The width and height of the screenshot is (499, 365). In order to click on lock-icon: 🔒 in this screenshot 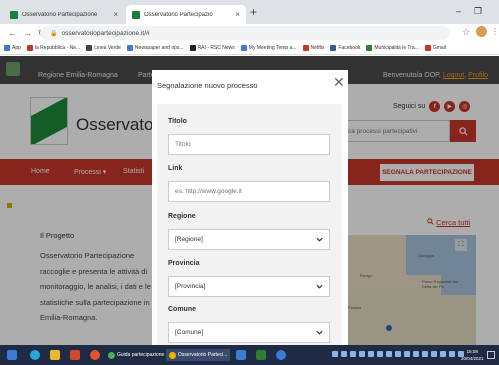, I will do `click(54, 33)`.